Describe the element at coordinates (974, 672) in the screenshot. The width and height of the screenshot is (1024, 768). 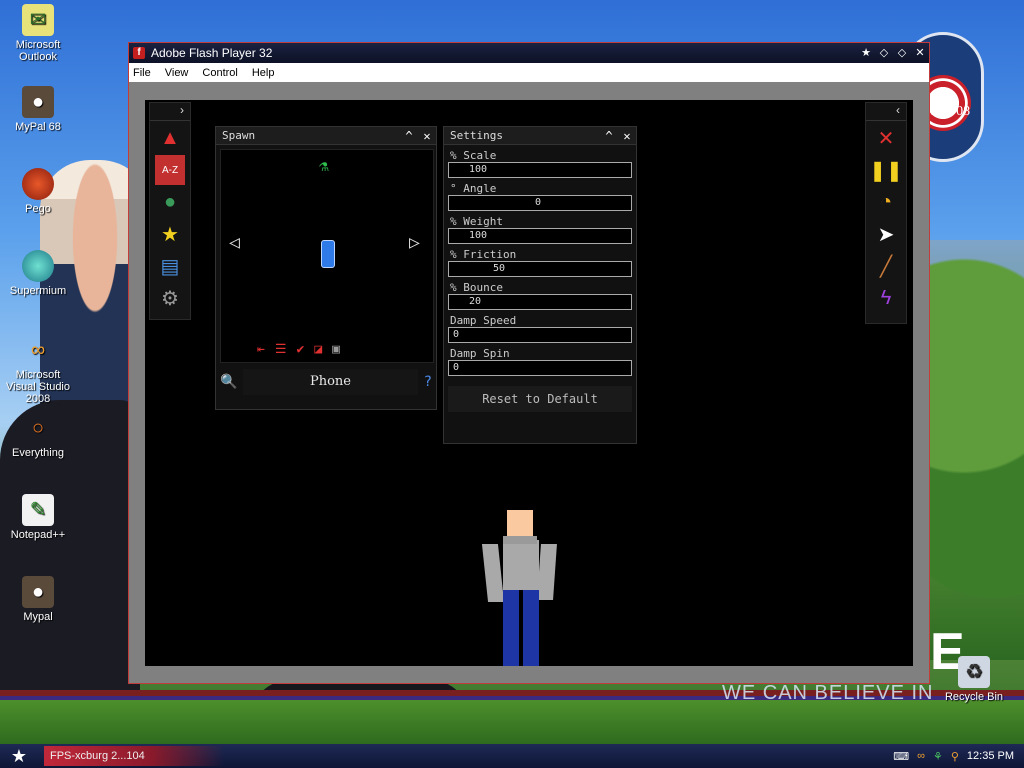
I see `recycle-bin-icon: ♻` at that location.